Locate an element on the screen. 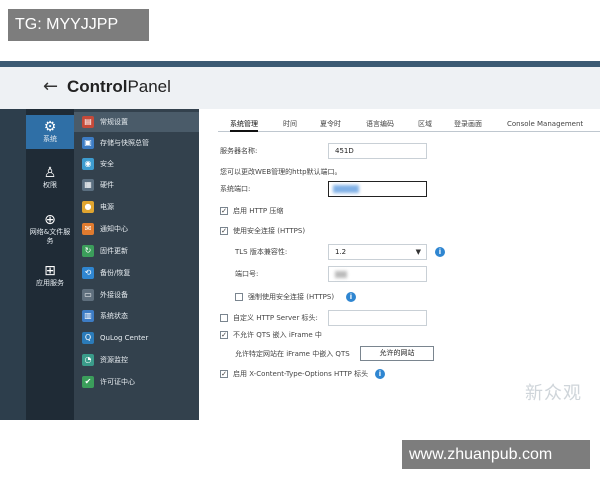  rail-label-apps: 应用服务 is located at coordinates (50, 283).